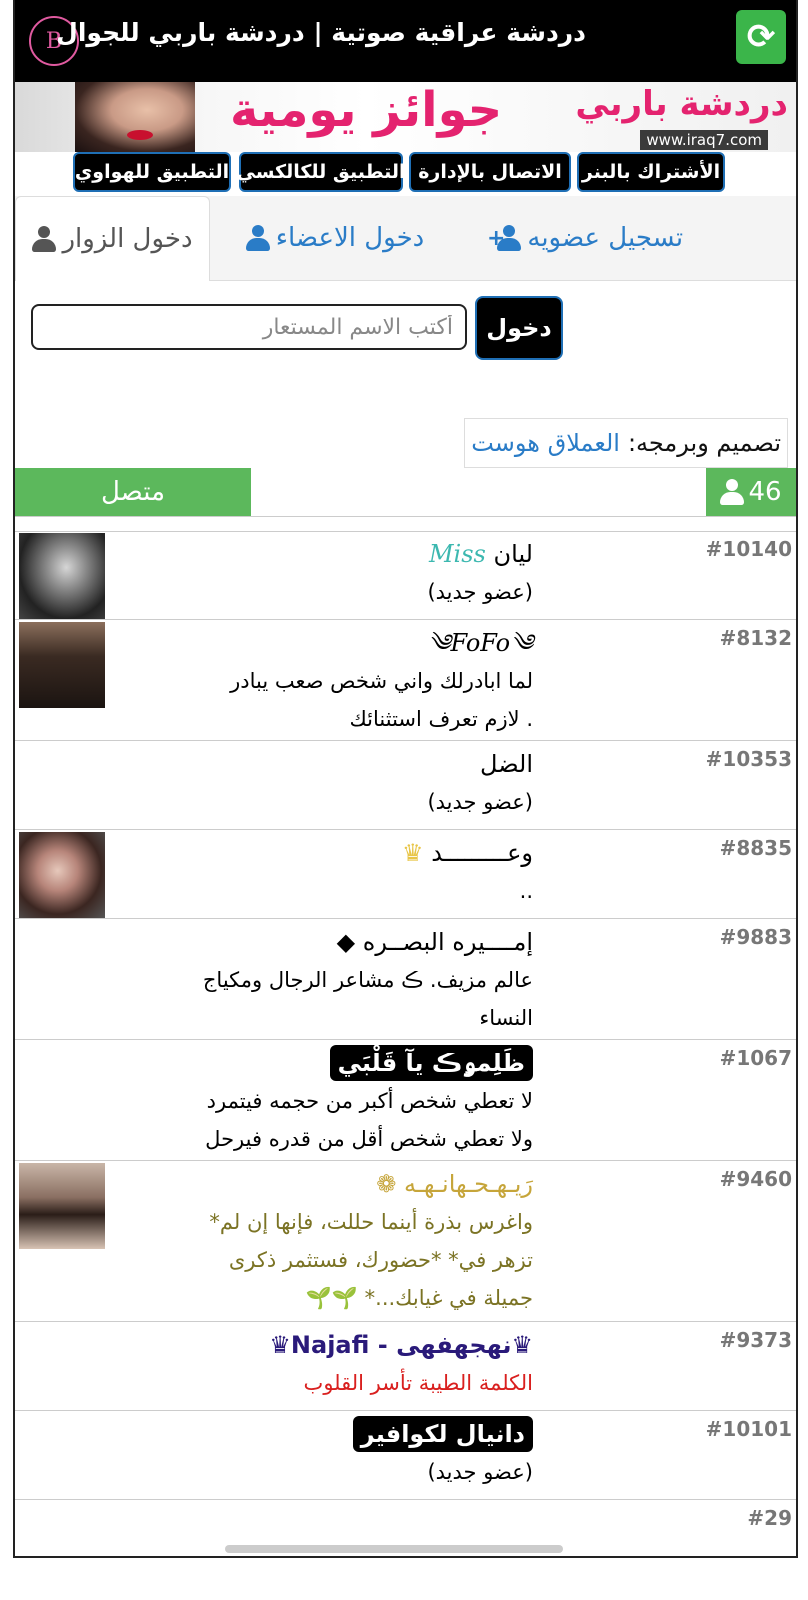 The width and height of the screenshot is (808, 1600). Describe the element at coordinates (133, 492) in the screenshot. I see `online-tab: متصل` at that location.